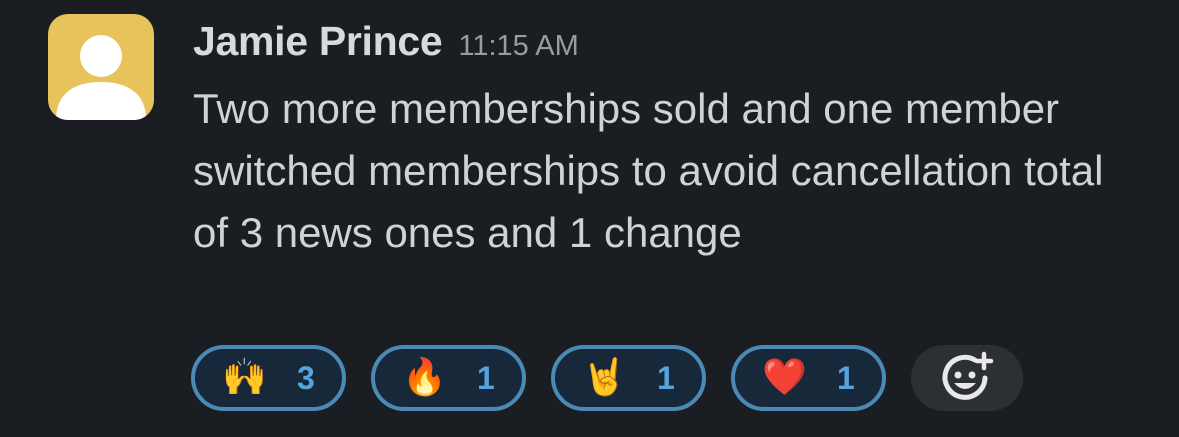  I want to click on add-reaction-icon, so click(968, 375).